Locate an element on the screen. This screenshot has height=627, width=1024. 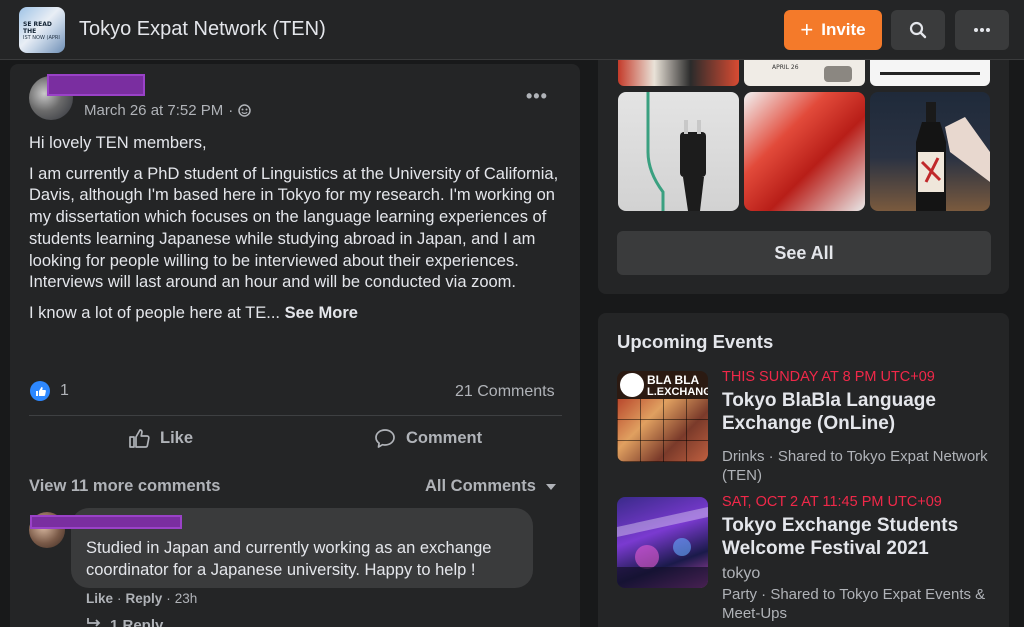
all-comments-dropdown: All Comments is located at coordinates (490, 486).